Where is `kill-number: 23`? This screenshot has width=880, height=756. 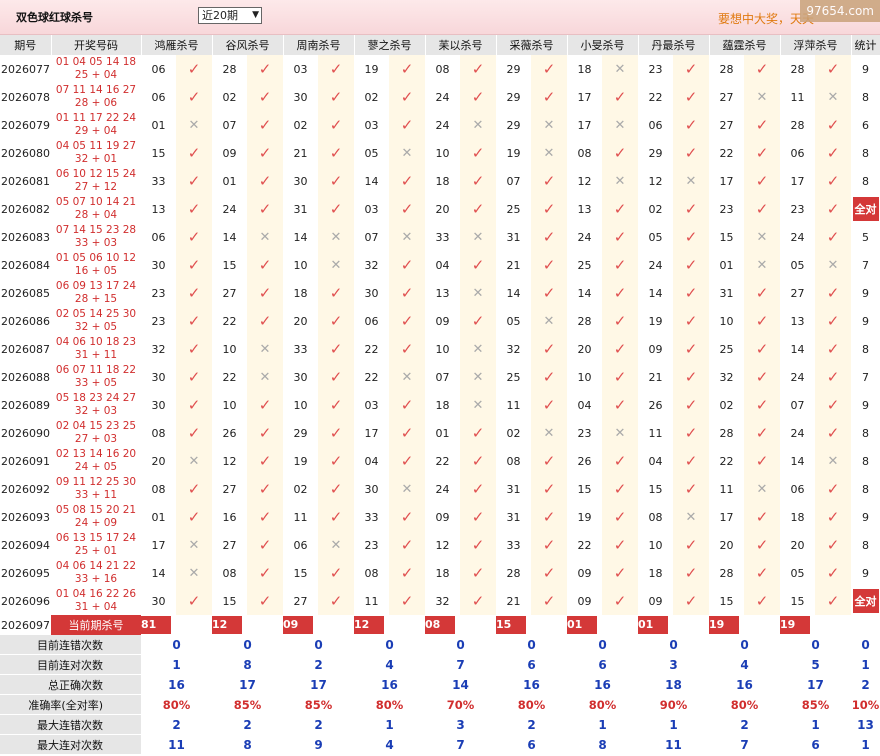
kill-number: 23 is located at coordinates (655, 69).